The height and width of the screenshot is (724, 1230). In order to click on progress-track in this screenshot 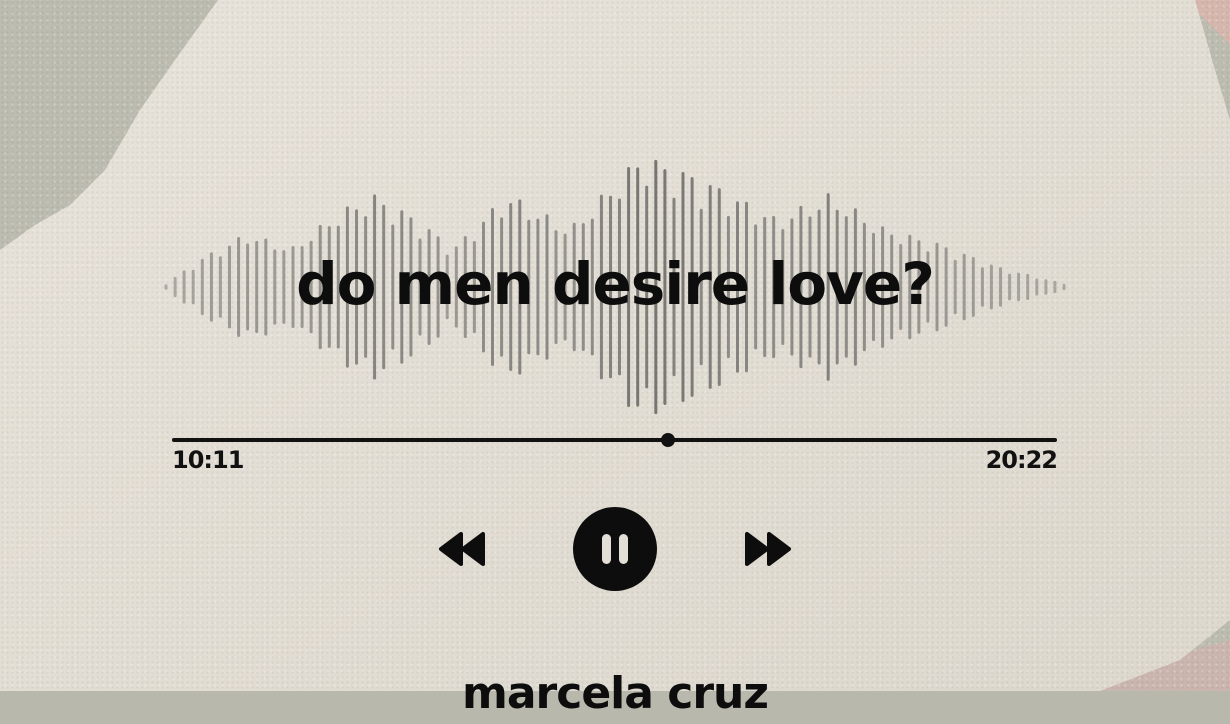, I will do `click(614, 440)`.